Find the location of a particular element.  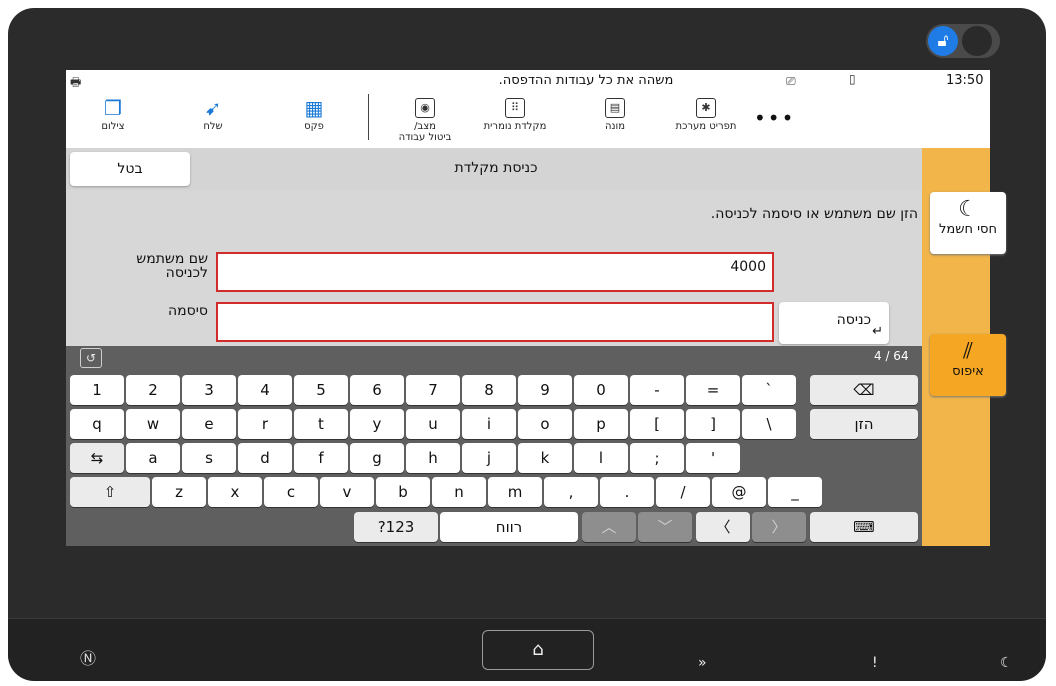

copy-function: ❐ צילום is located at coordinates (113, 115).